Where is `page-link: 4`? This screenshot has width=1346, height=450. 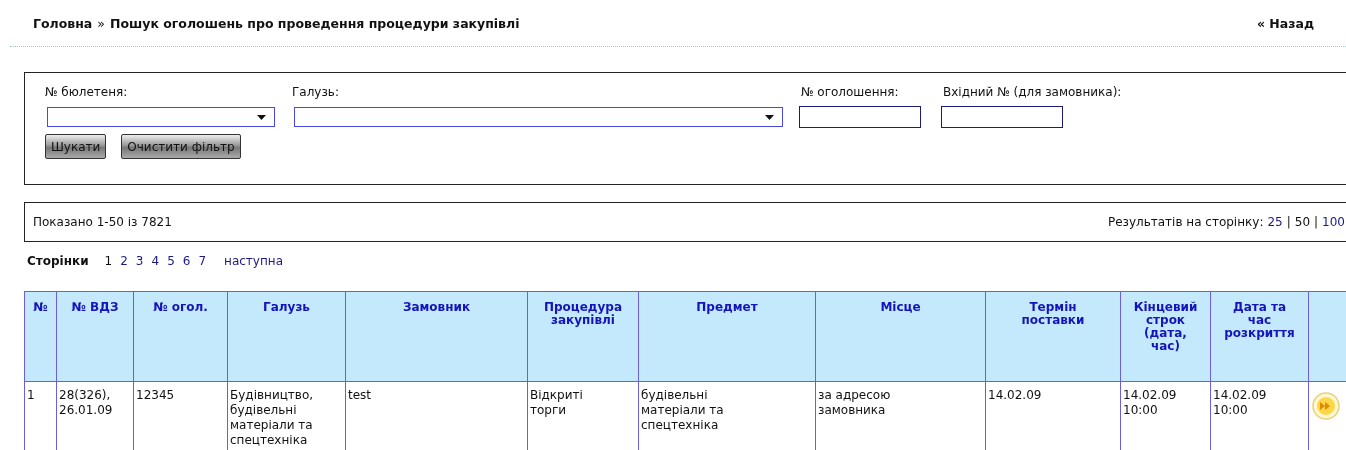
page-link: 4 is located at coordinates (155, 261).